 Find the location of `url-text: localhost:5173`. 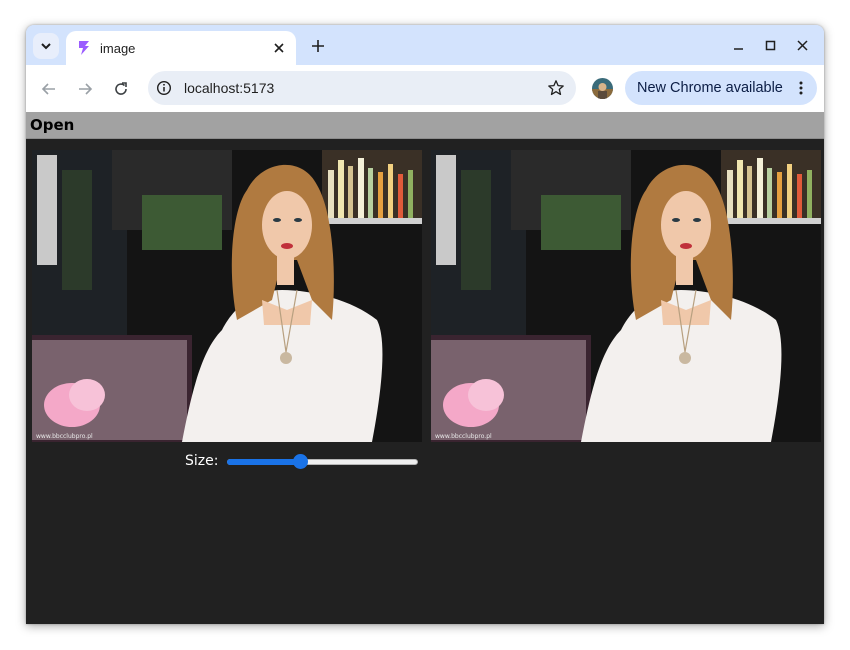

url-text: localhost:5173 is located at coordinates (363, 88).